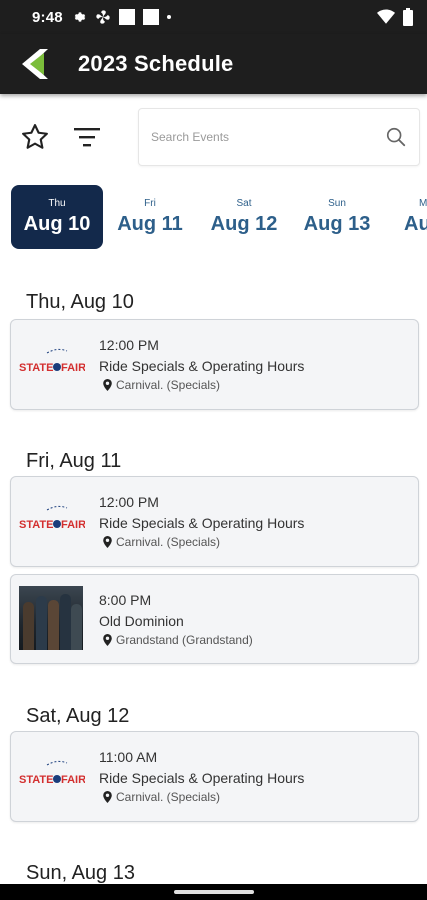 This screenshot has width=427, height=900. What do you see at coordinates (80, 17) in the screenshot?
I see `gear-icon` at bounding box center [80, 17].